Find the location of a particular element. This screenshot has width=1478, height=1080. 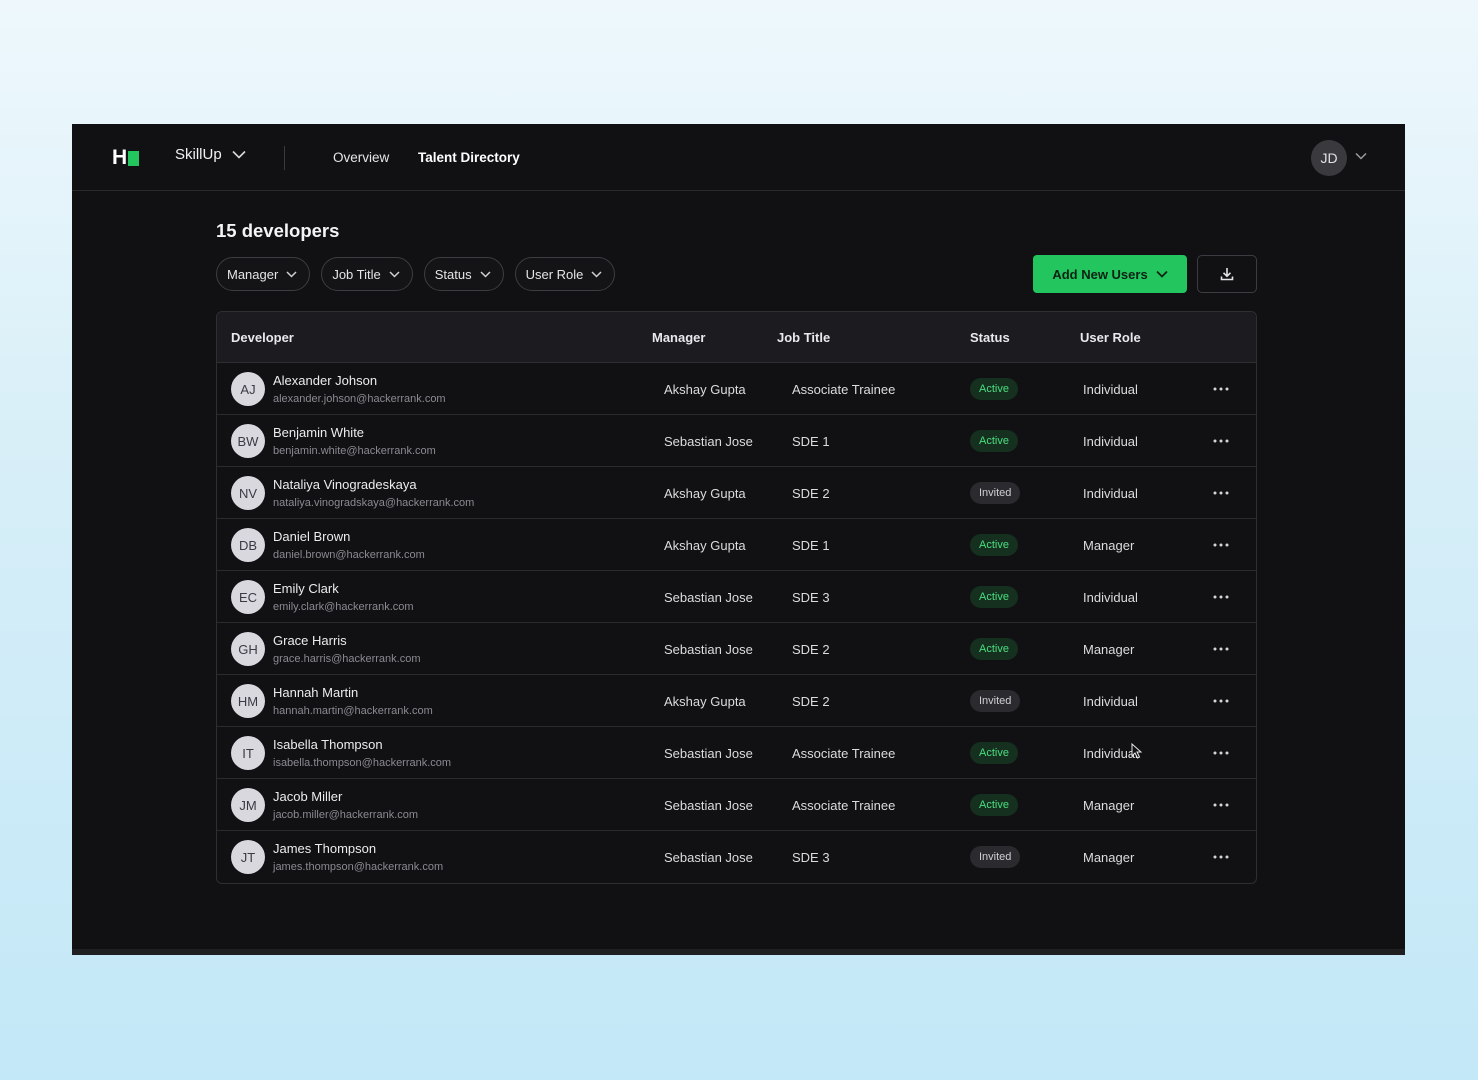

column-header-manager: Manager is located at coordinates (678, 337).